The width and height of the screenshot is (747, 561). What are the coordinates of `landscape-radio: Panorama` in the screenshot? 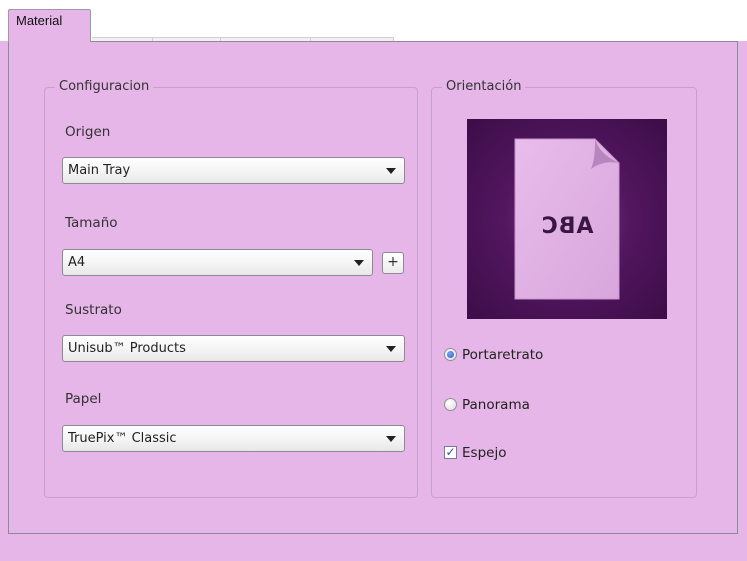 It's located at (514, 406).